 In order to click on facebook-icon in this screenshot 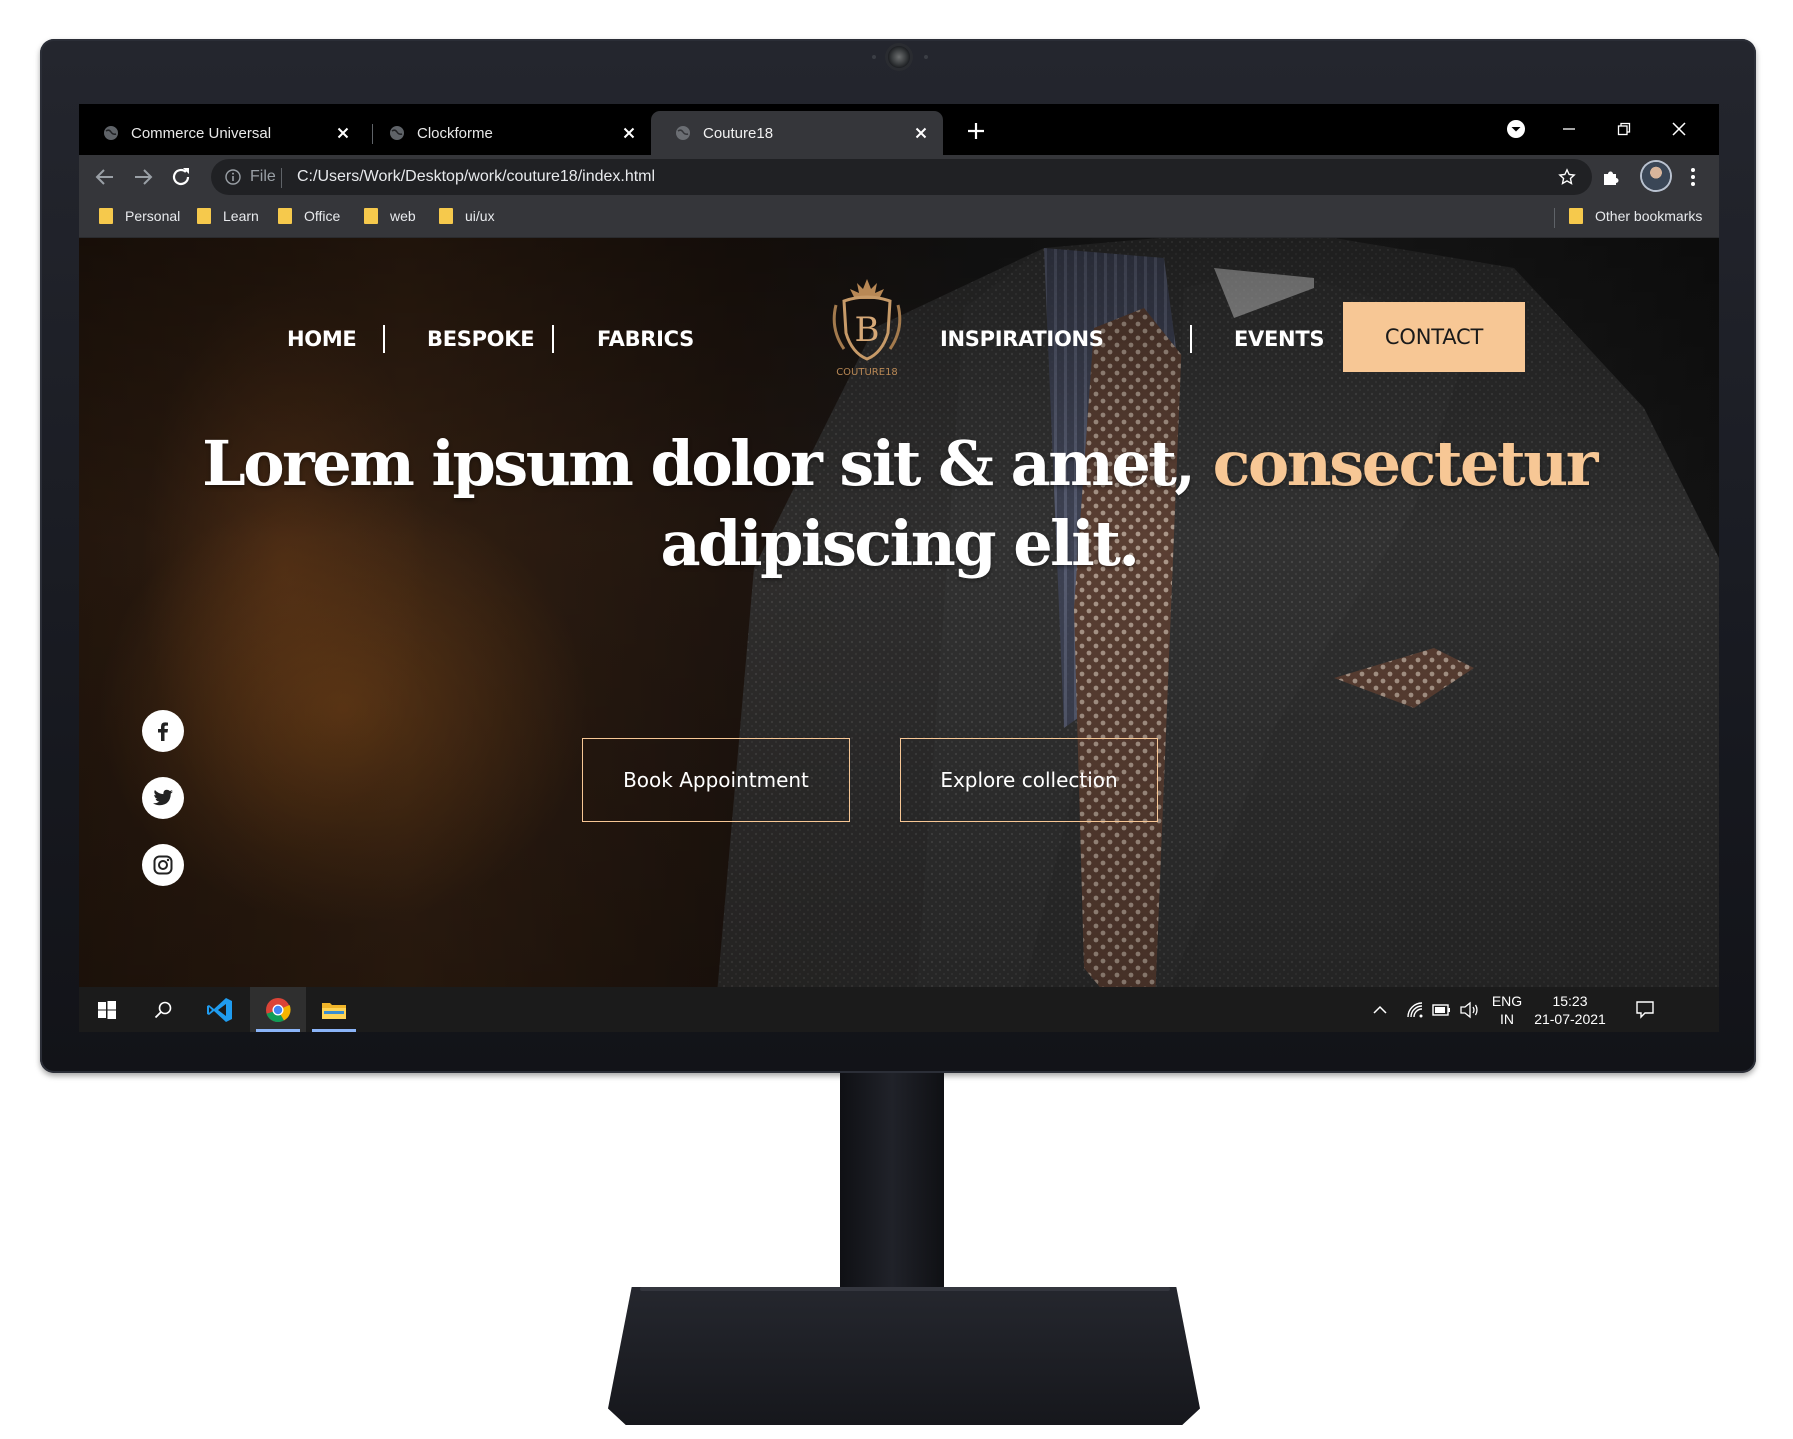, I will do `click(163, 731)`.